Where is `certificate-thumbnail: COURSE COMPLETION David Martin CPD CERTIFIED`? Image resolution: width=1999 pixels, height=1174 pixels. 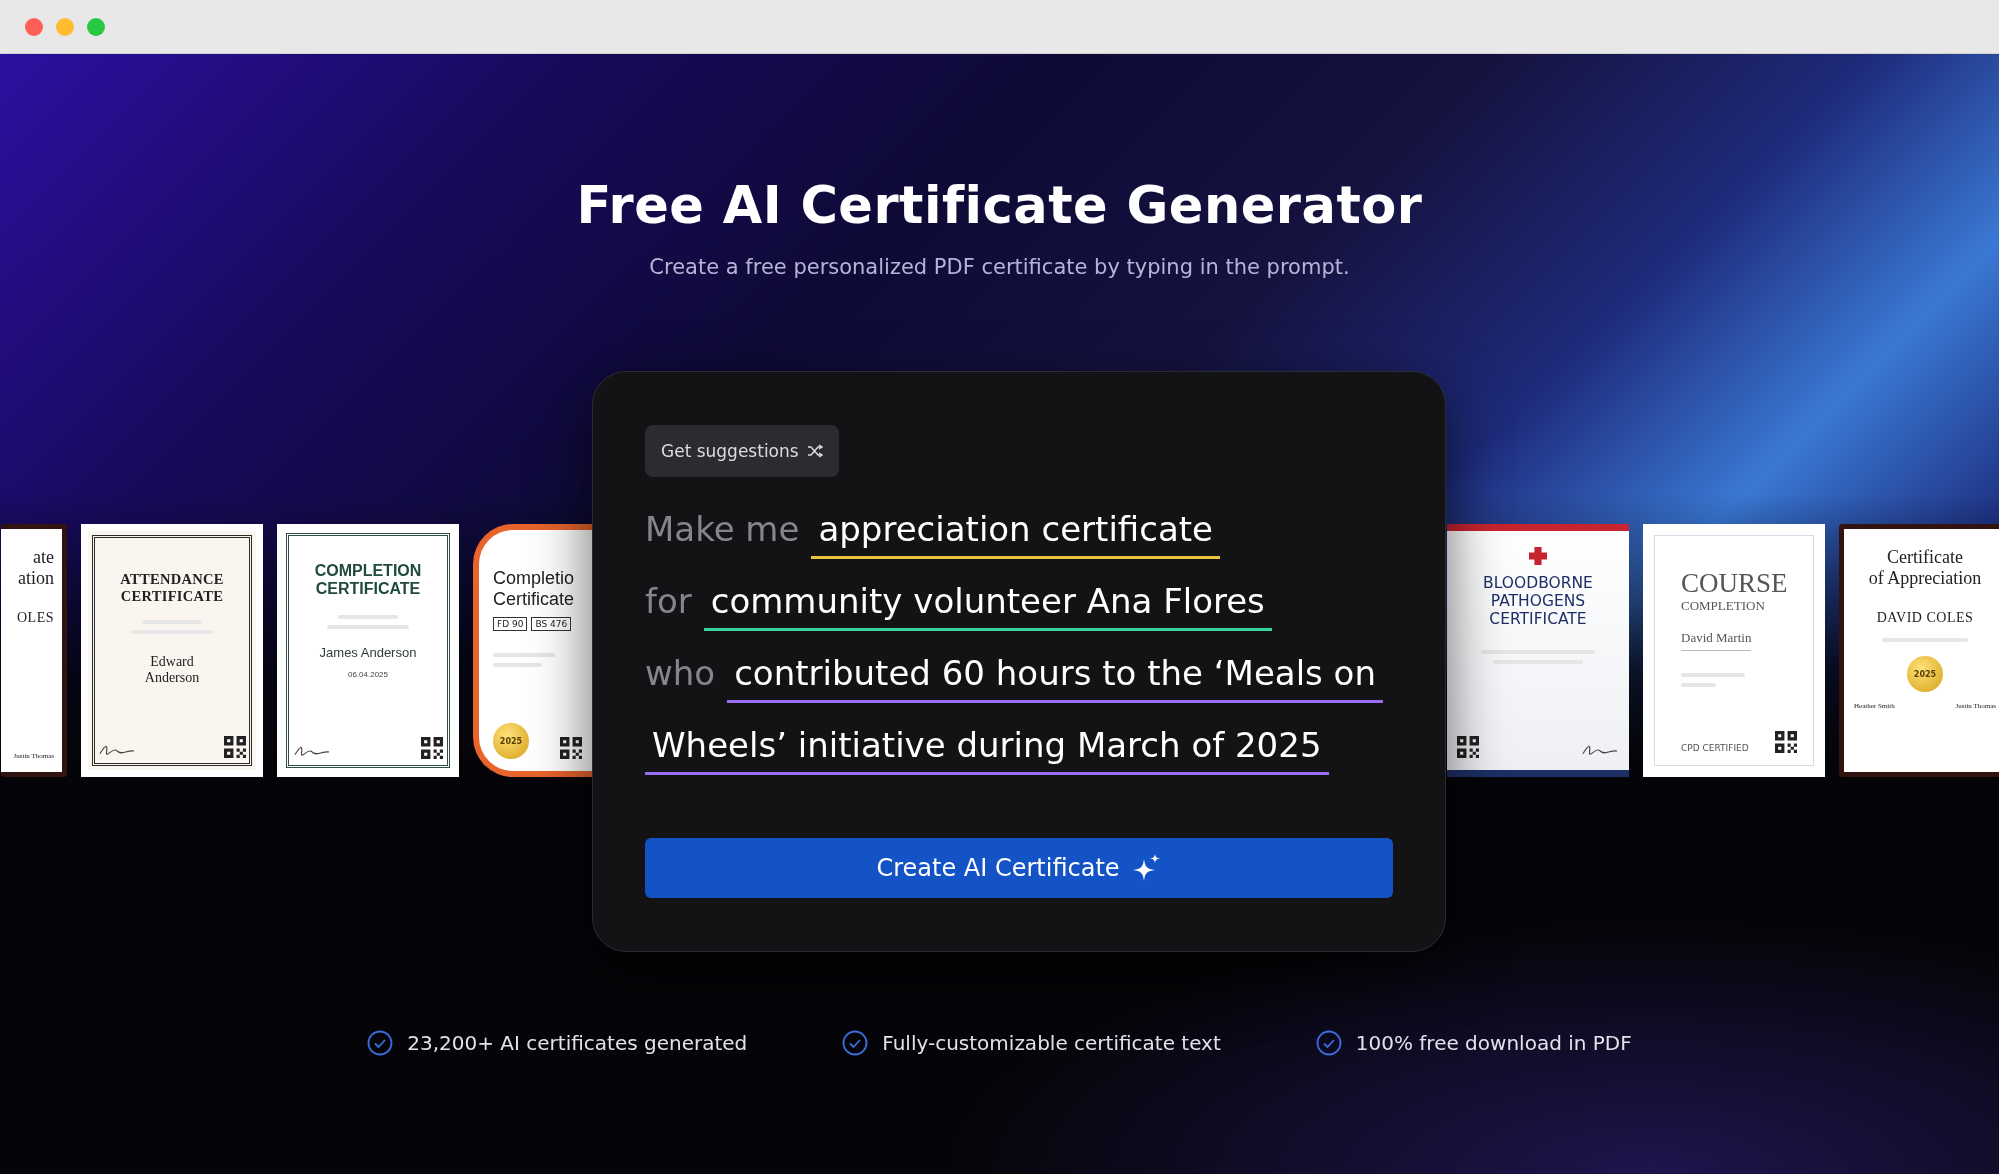
certificate-thumbnail: COURSE COMPLETION David Martin CPD CERTIFIED is located at coordinates (1734, 650).